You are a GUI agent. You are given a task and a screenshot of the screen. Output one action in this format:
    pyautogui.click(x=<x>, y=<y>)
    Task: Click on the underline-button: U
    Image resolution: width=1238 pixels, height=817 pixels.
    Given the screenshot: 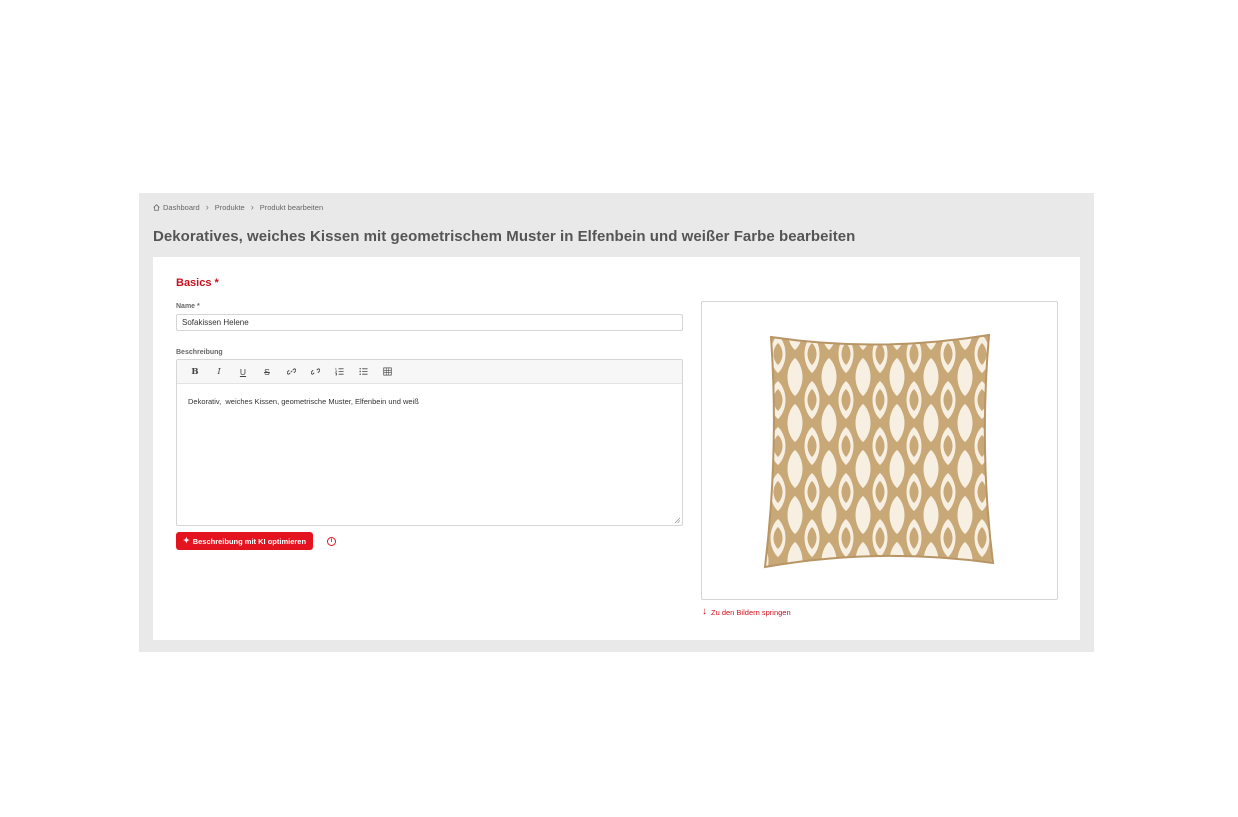 What is the action you would take?
    pyautogui.click(x=243, y=372)
    